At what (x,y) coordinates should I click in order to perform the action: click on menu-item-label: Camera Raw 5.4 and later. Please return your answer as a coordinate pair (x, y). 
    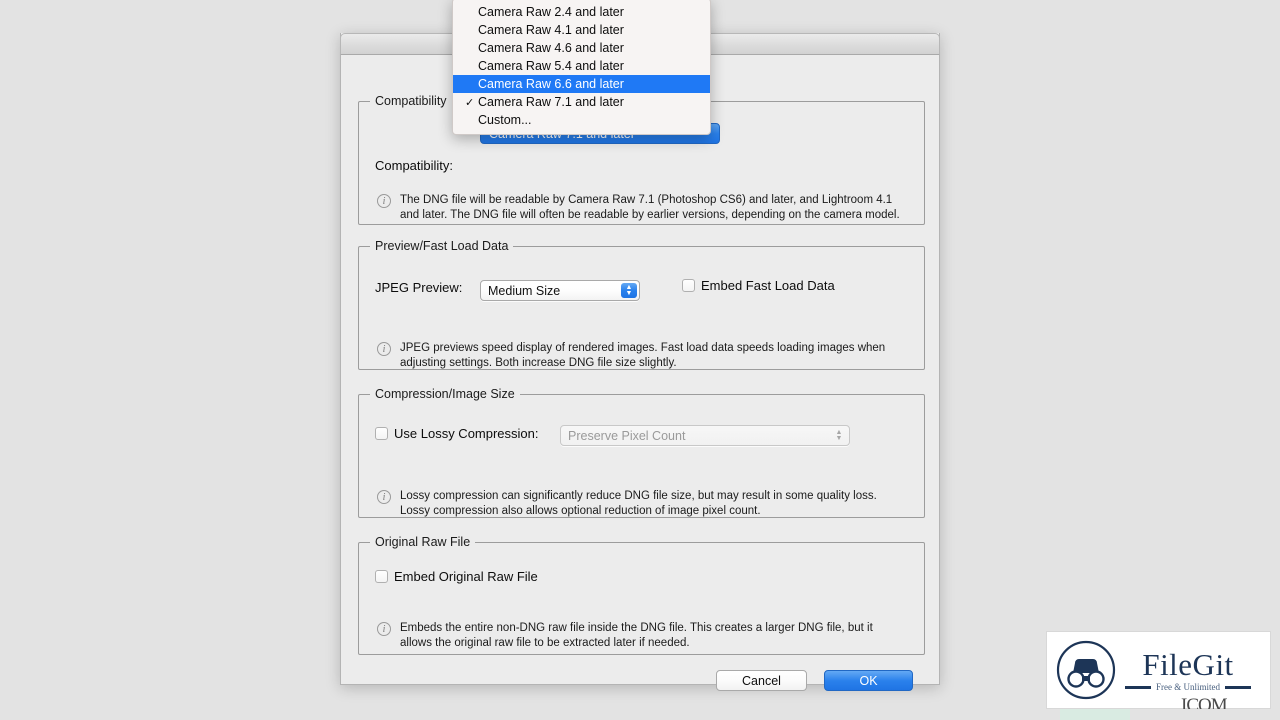
    Looking at the image, I should click on (551, 66).